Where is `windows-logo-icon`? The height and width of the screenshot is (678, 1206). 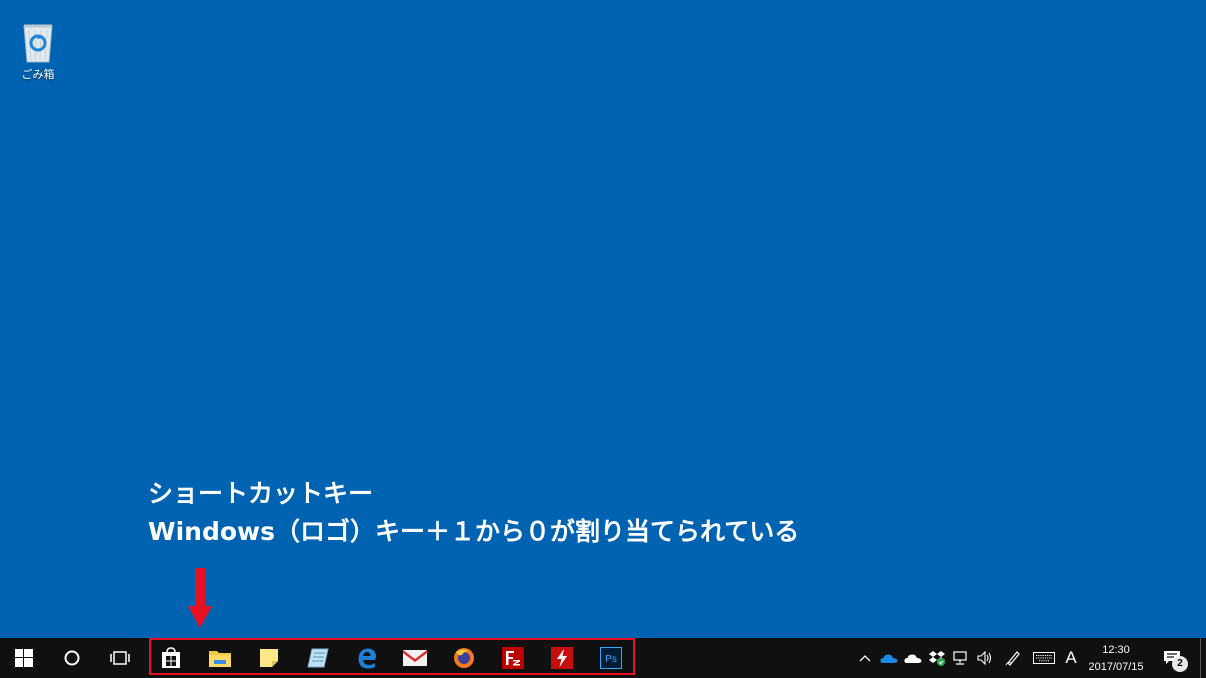
windows-logo-icon is located at coordinates (24, 658).